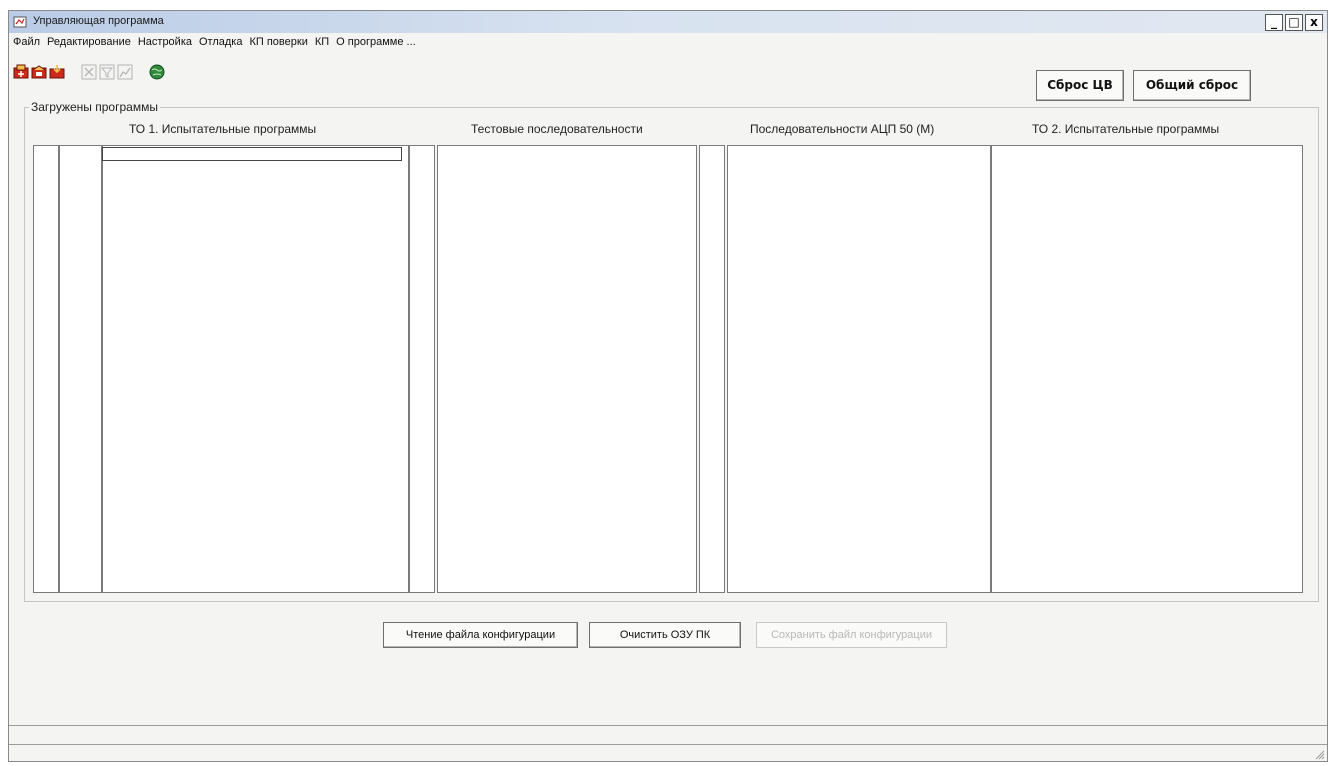  I want to click on close-button: x, so click(1314, 22).